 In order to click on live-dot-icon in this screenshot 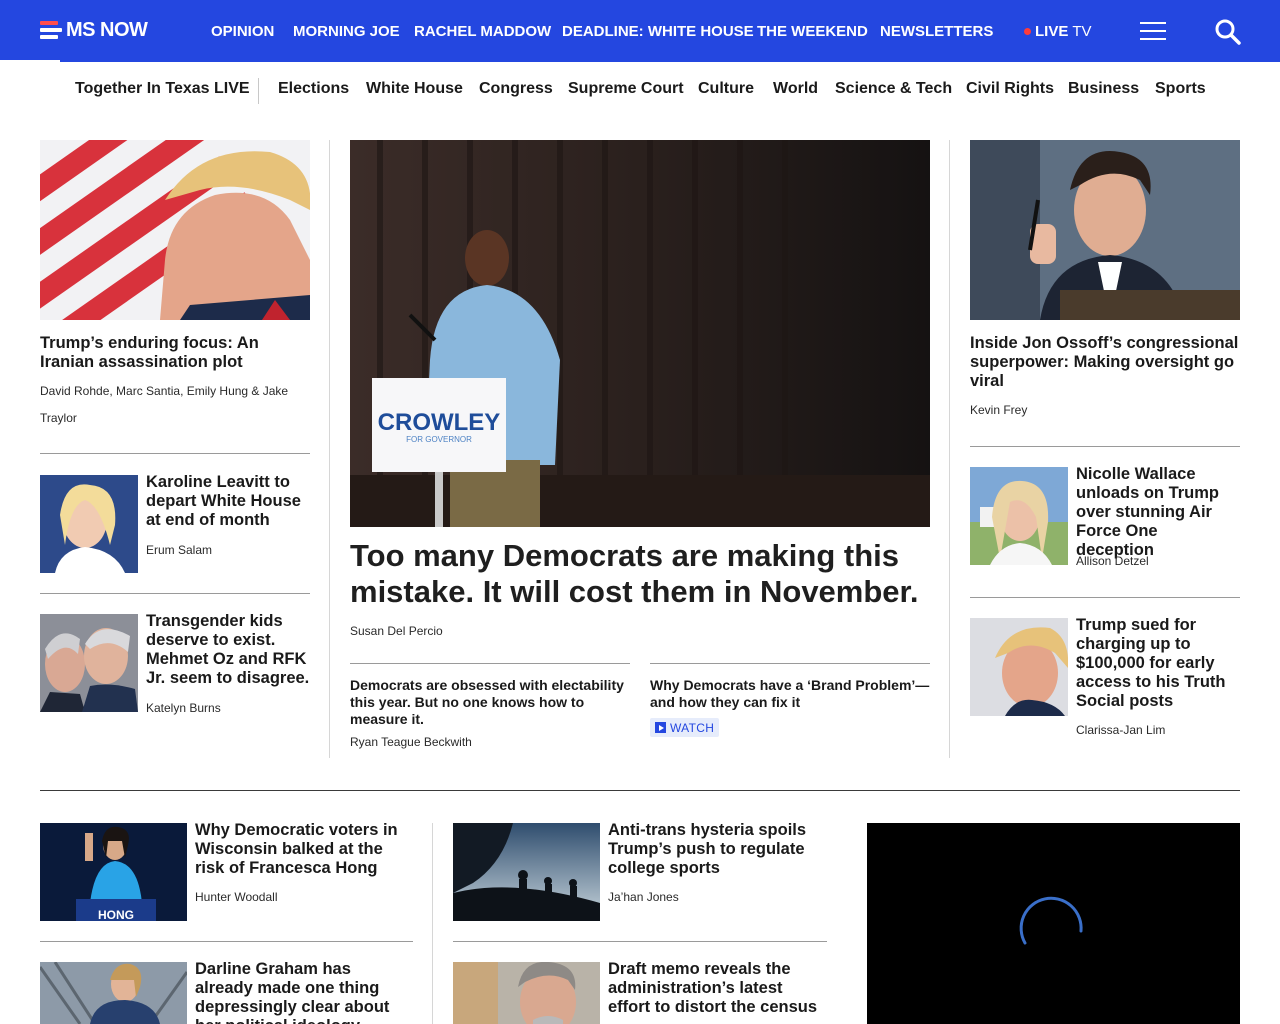, I will do `click(1027, 31)`.